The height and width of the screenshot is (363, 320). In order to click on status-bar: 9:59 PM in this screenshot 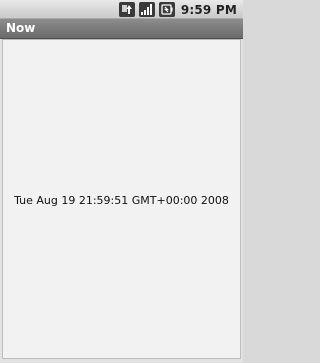, I will do `click(121, 9)`.